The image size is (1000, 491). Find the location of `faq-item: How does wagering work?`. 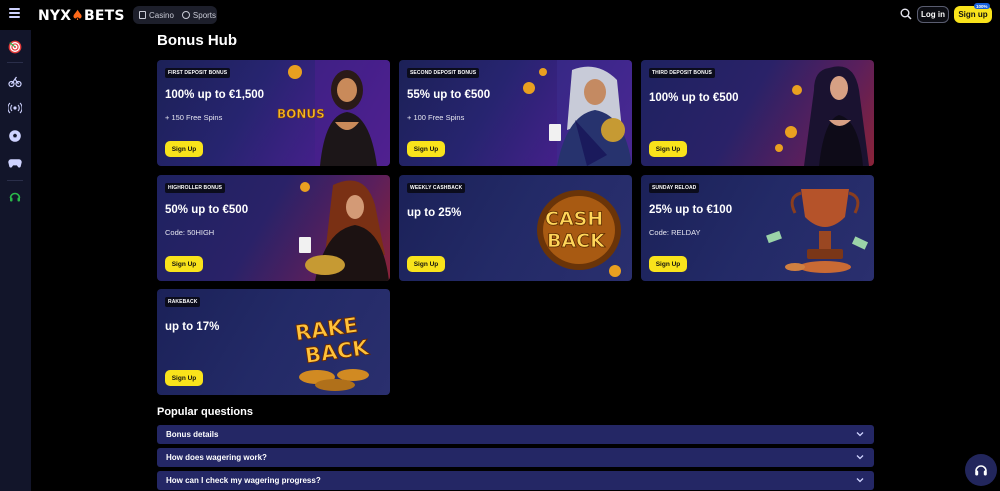

faq-item: How does wagering work? is located at coordinates (515, 457).